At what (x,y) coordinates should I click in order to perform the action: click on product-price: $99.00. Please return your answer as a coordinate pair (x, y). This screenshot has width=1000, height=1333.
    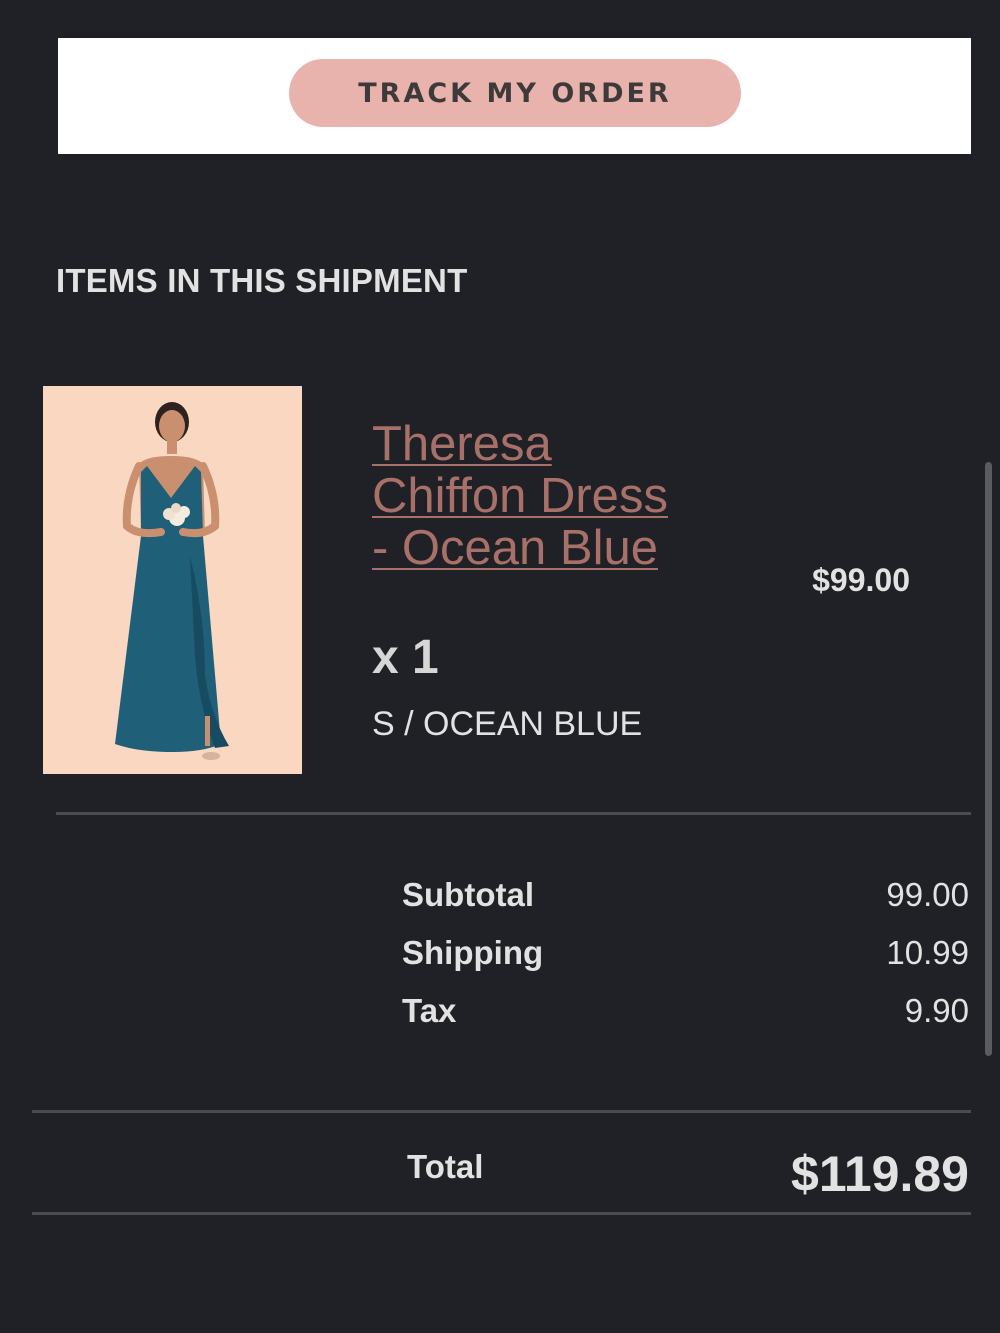
    Looking at the image, I should click on (861, 580).